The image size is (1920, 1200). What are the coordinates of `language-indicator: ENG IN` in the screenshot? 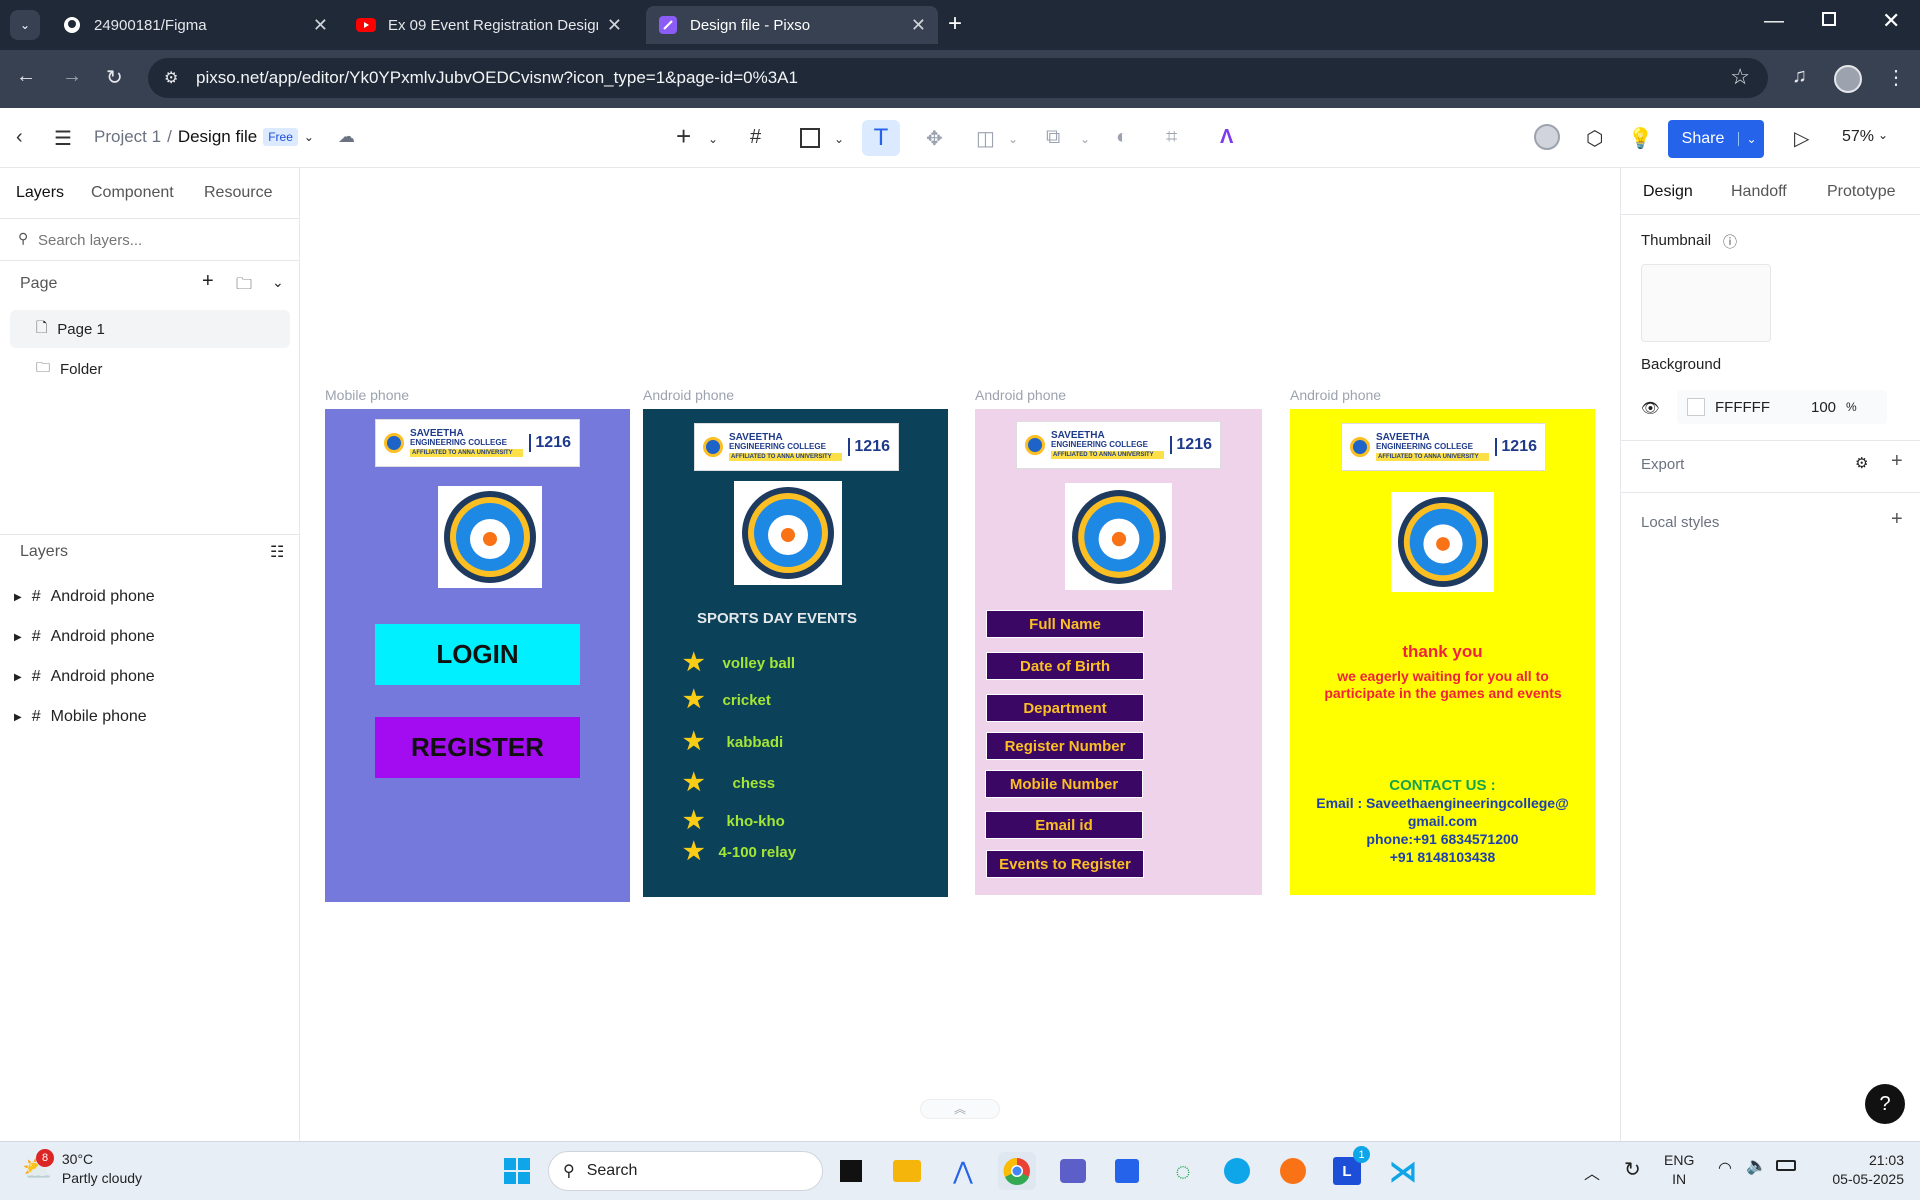 It's located at (1679, 1170).